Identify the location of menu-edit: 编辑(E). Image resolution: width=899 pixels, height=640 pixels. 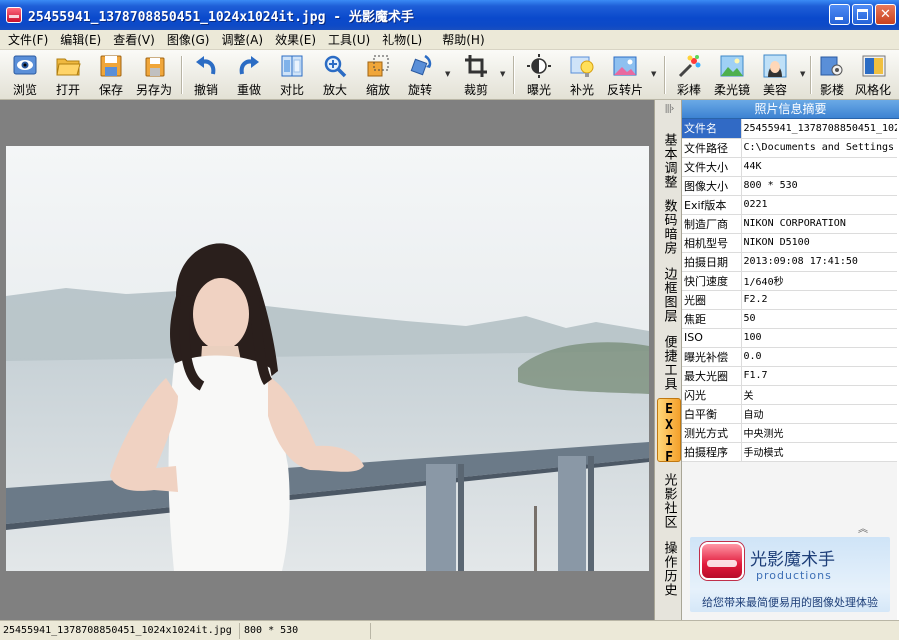
(80, 39).